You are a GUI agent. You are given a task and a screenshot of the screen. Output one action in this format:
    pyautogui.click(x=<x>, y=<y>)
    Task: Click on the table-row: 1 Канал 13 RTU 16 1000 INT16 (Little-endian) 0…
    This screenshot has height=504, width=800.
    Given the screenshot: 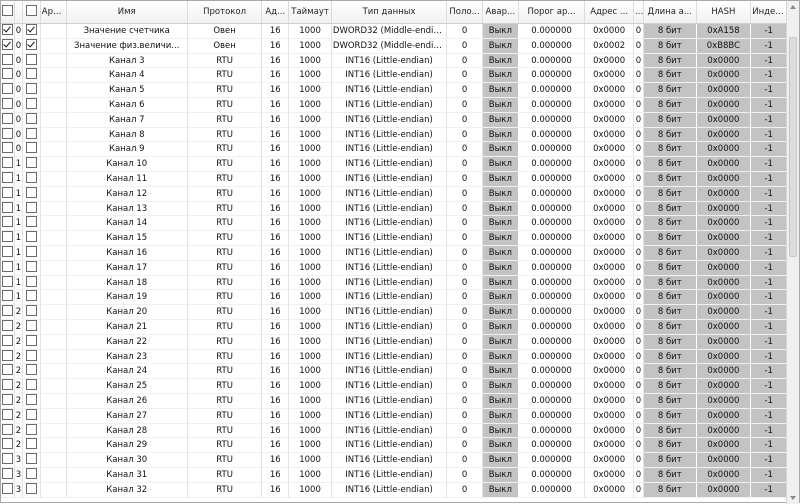 What is the action you would take?
    pyautogui.click(x=394, y=209)
    